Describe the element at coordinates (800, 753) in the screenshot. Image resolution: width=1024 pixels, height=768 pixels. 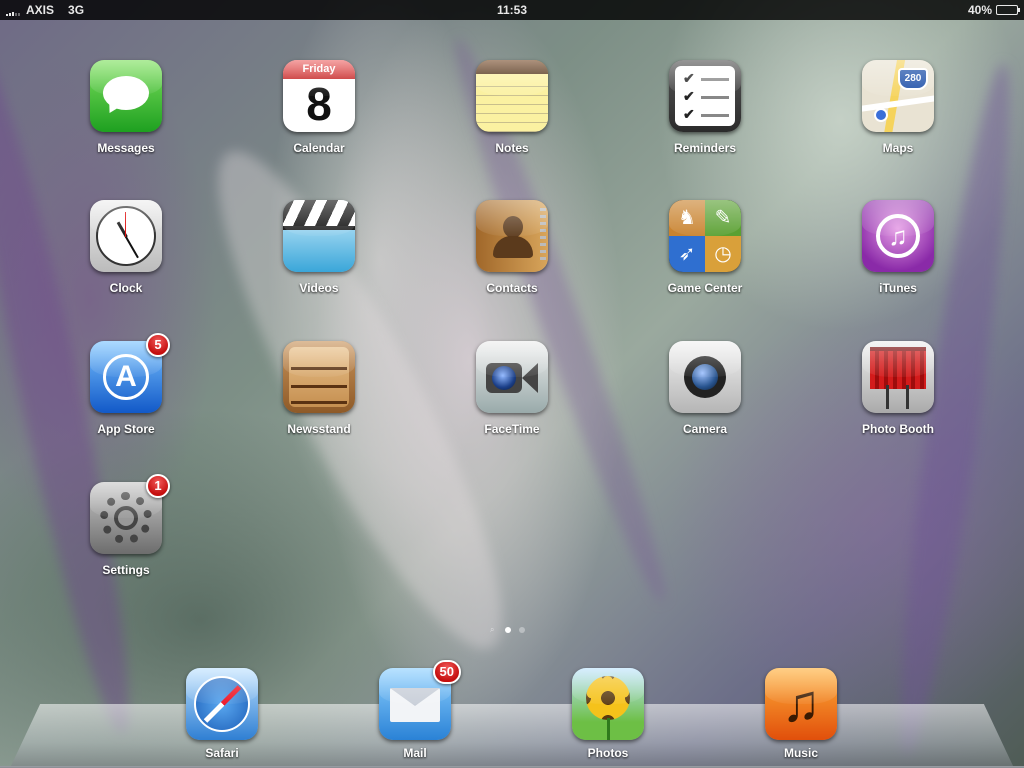
I see `app-label: Music` at that location.